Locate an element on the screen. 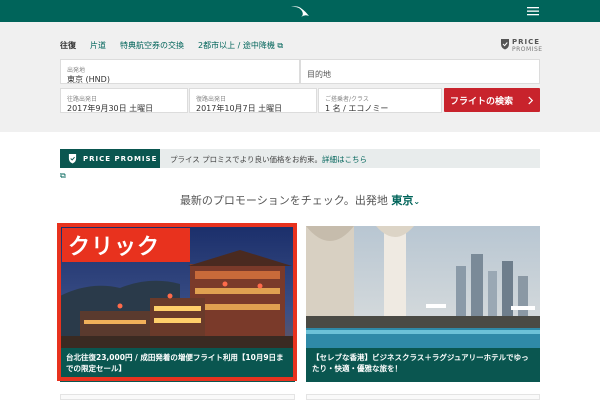 The width and height of the screenshot is (600, 400). return-date-field: 復路出発日 2017年10月7日 土曜日 is located at coordinates (253, 100).